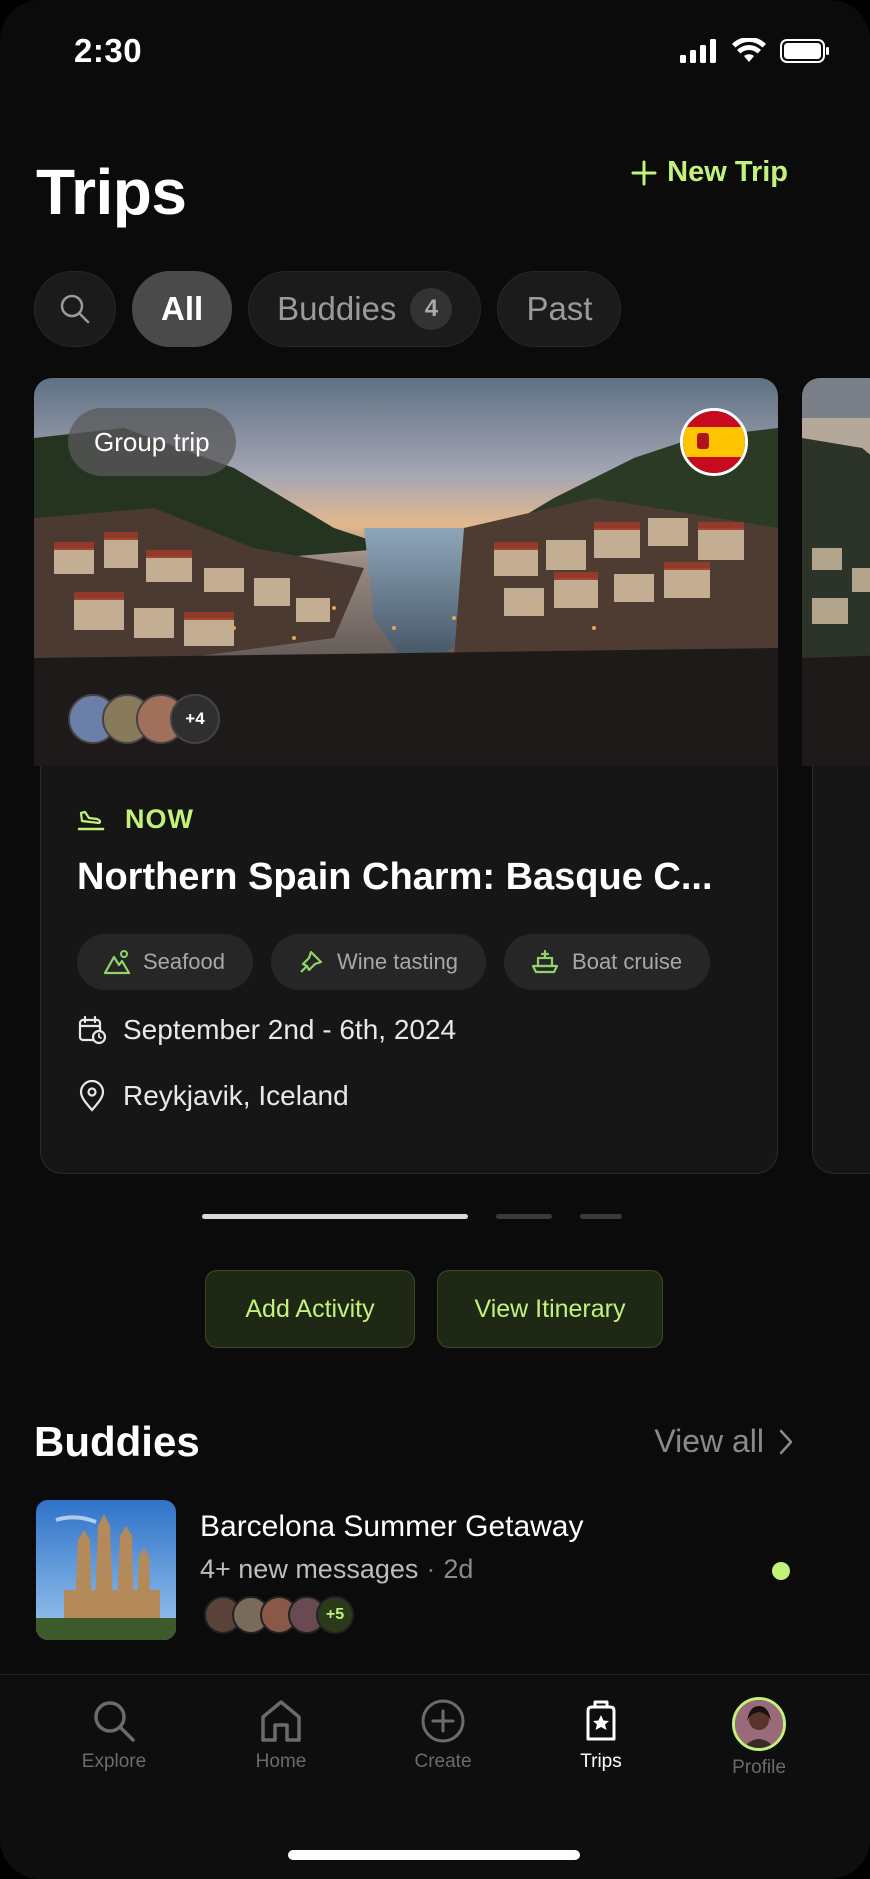 Image resolution: width=870 pixels, height=1879 pixels. Describe the element at coordinates (443, 1761) in the screenshot. I see `tab-label: Create` at that location.